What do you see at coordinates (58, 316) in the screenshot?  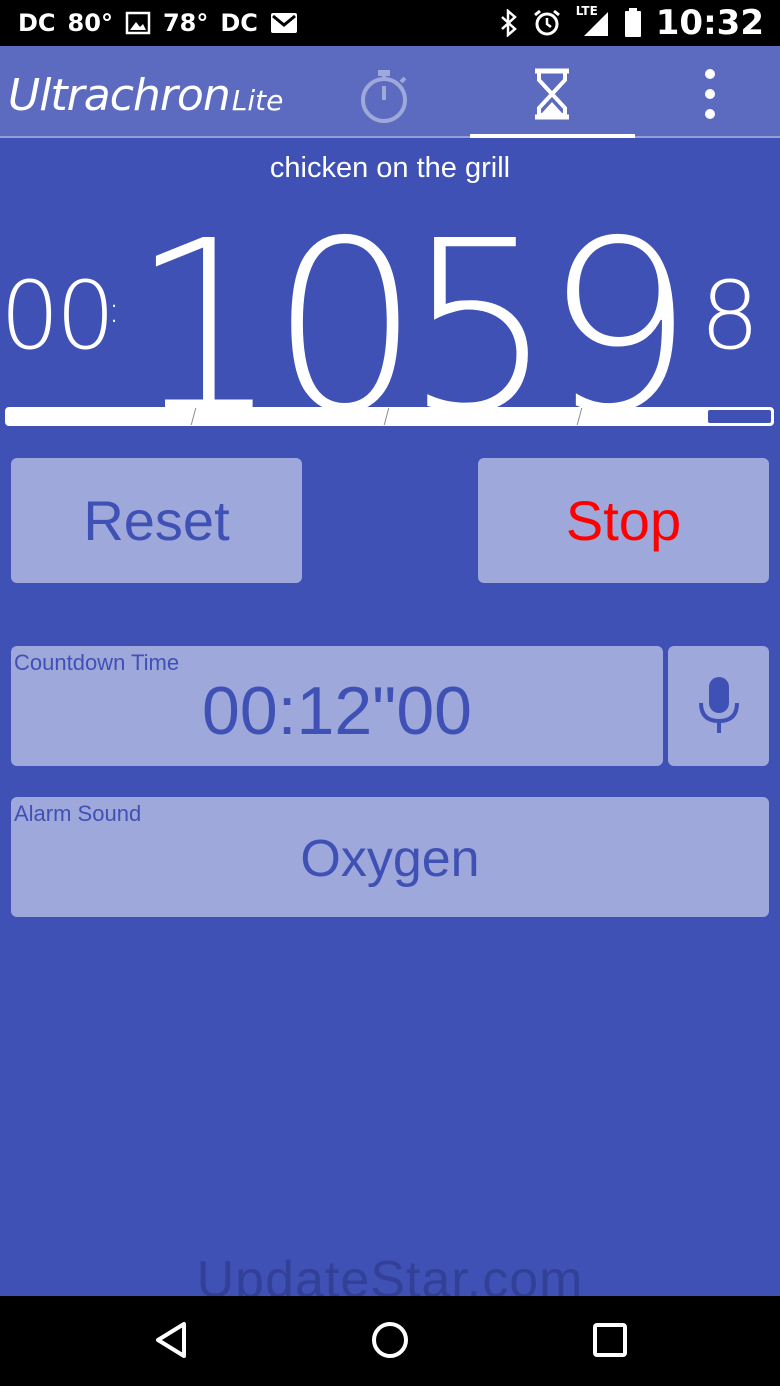 I see `timer-hours: 00` at bounding box center [58, 316].